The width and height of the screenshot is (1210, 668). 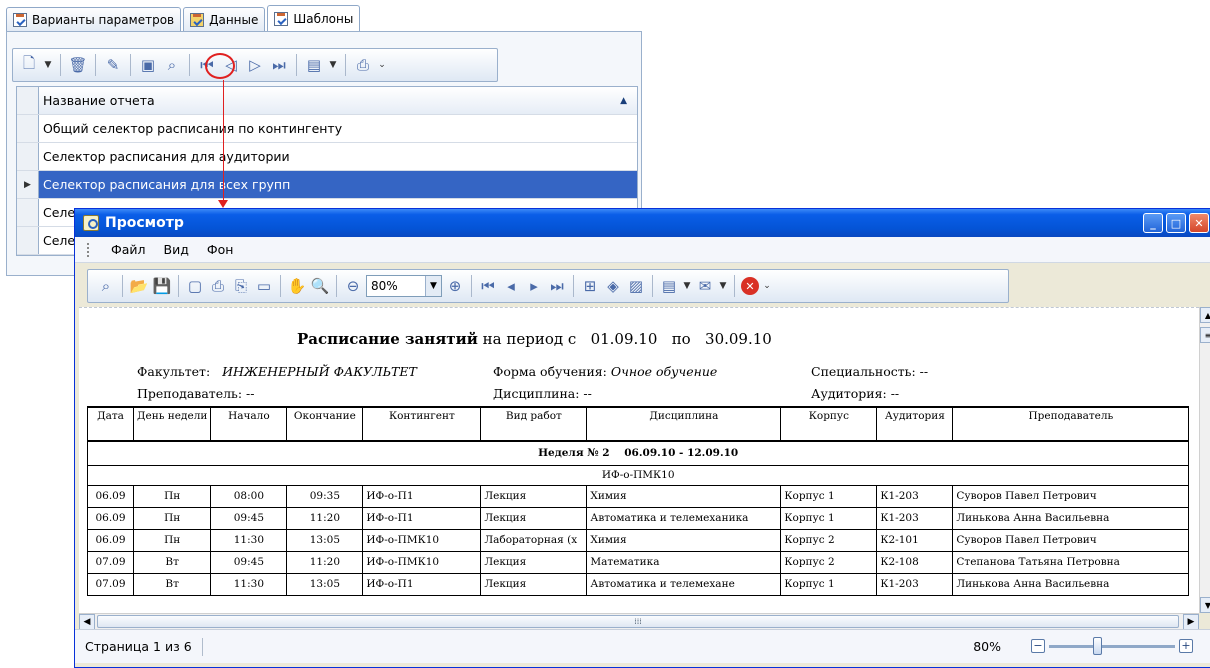 I want to click on delete-icon: 🗑, so click(x=78, y=65).